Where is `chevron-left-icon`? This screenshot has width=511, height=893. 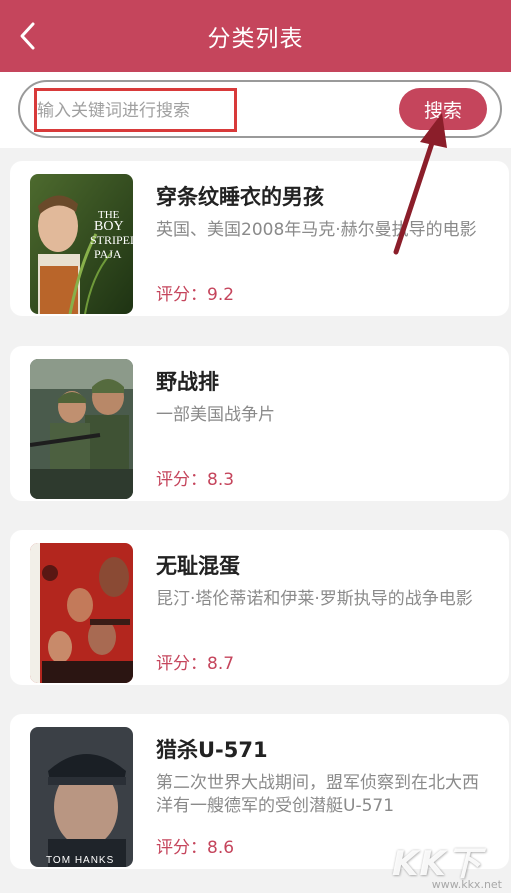
chevron-left-icon is located at coordinates (27, 36).